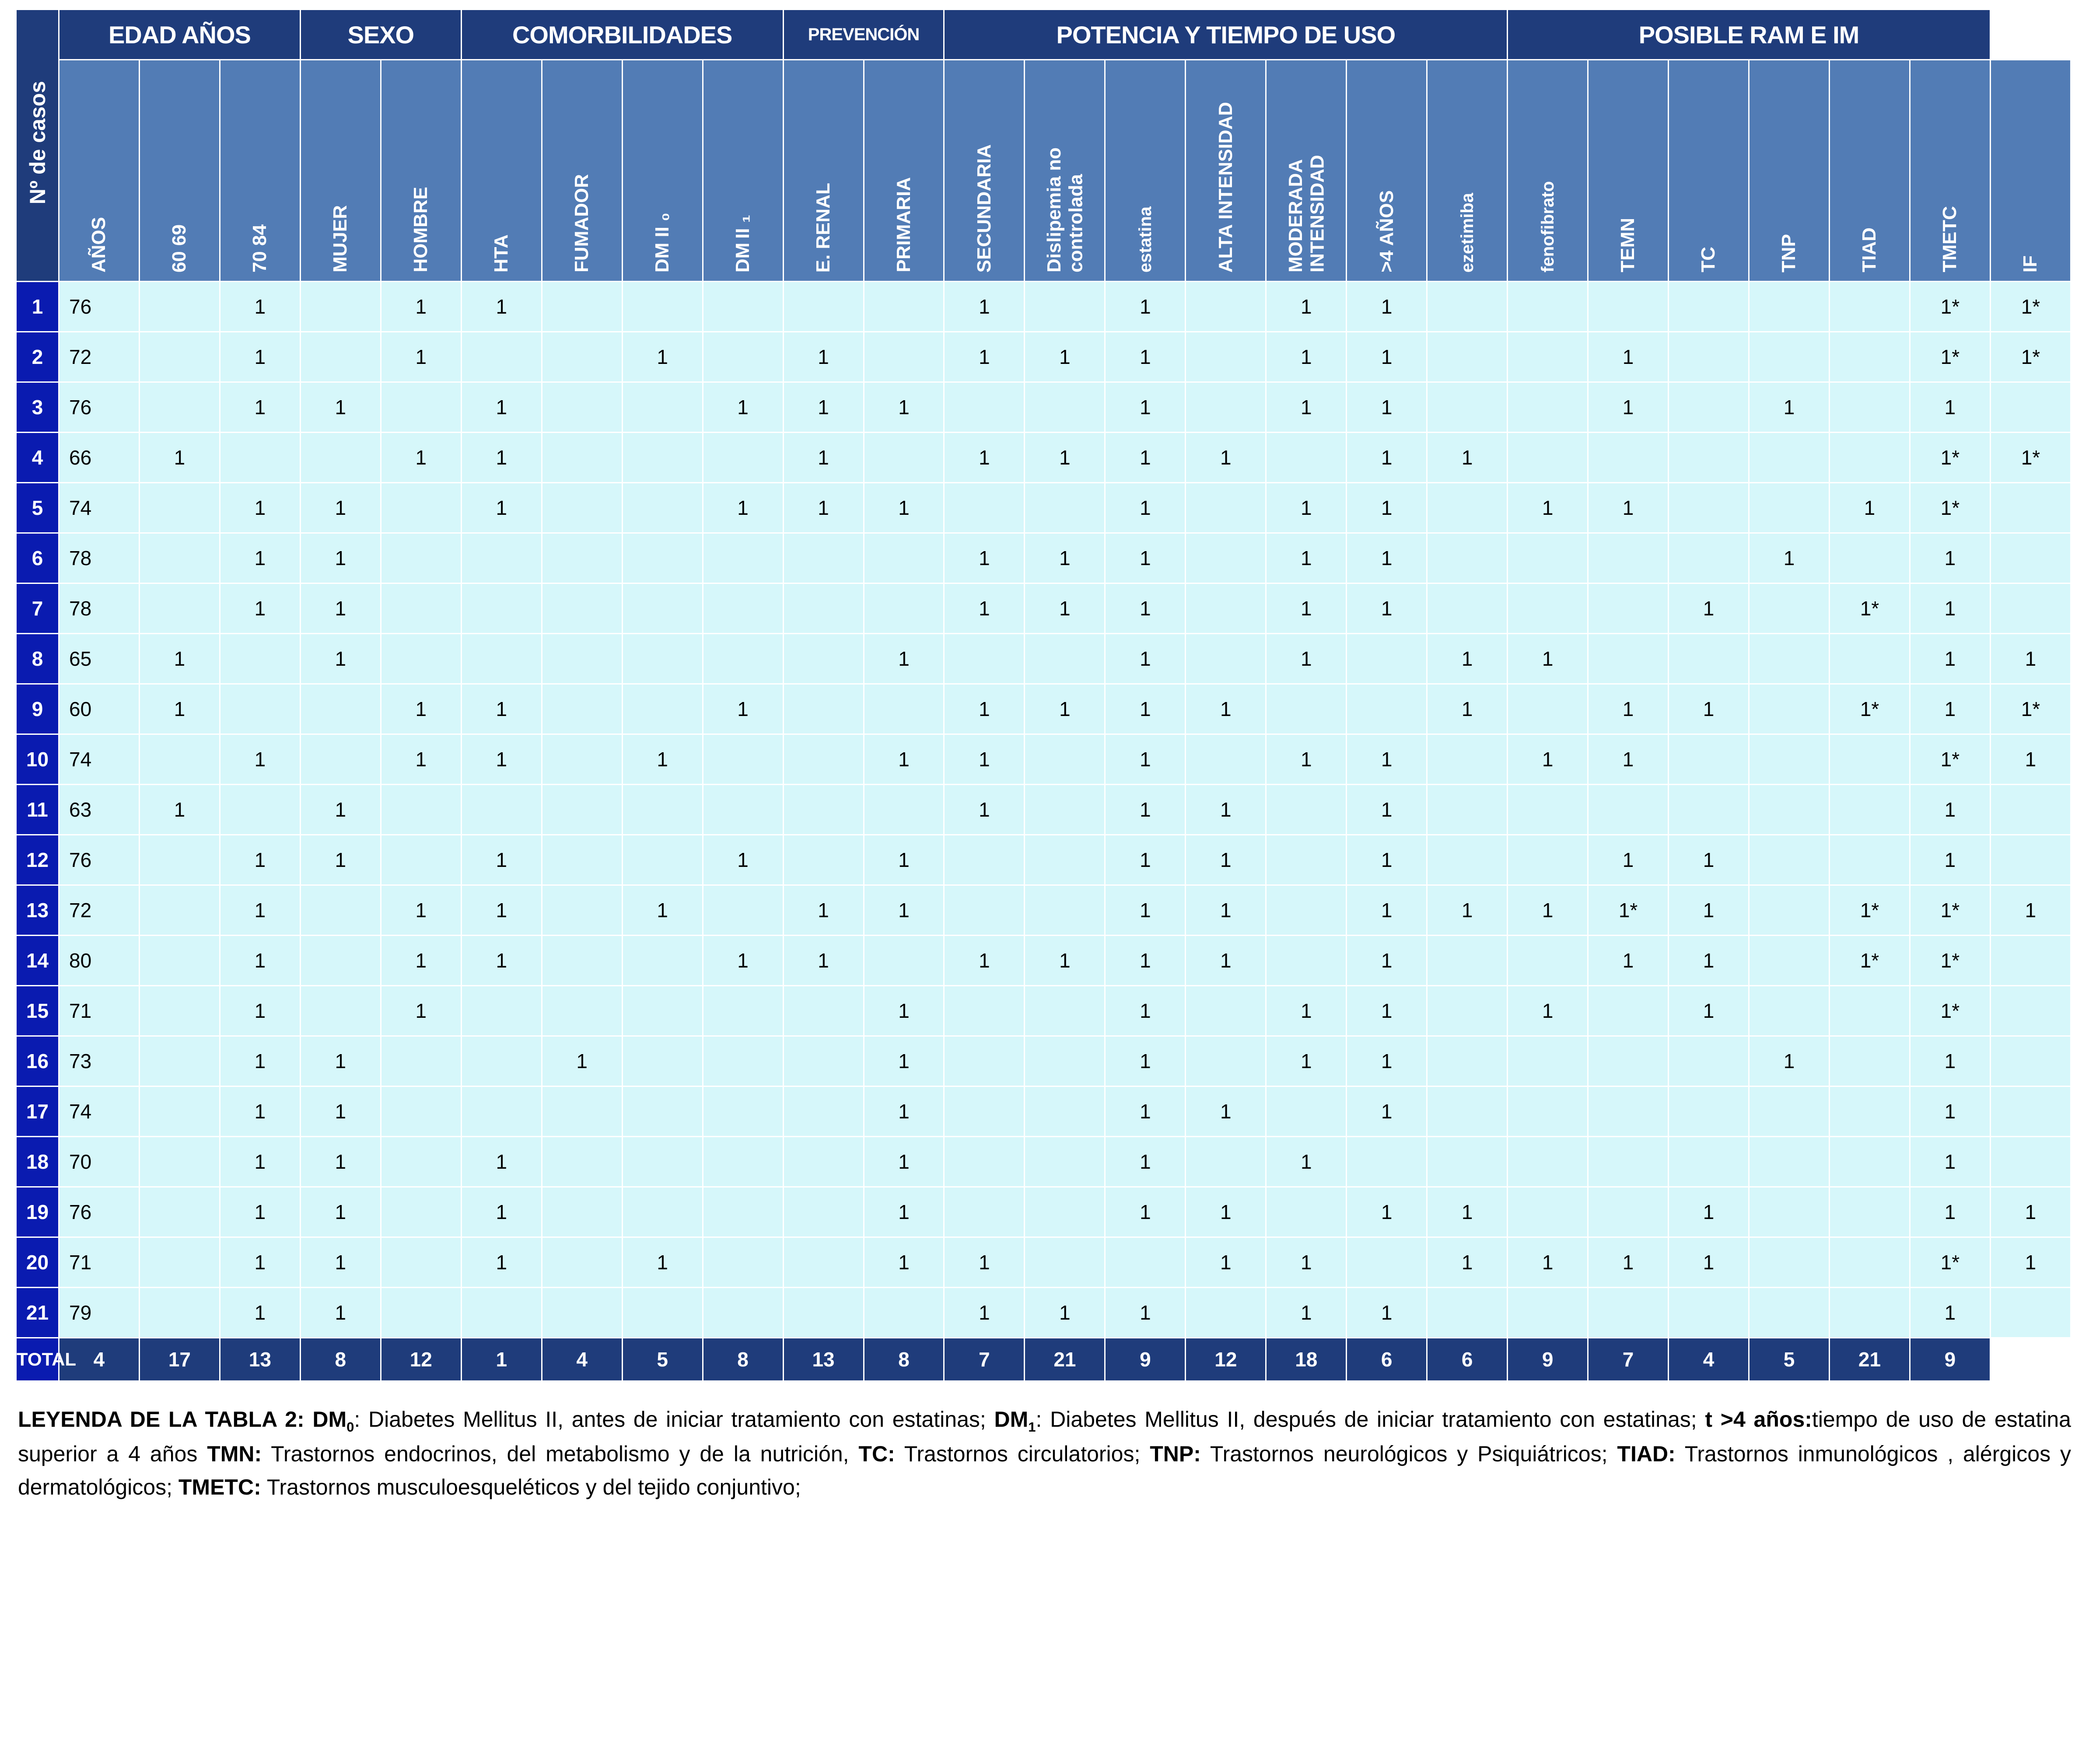 The width and height of the screenshot is (2089, 1764). What do you see at coordinates (622, 34) in the screenshot?
I see `group-header-2: COMORBILIDADES` at bounding box center [622, 34].